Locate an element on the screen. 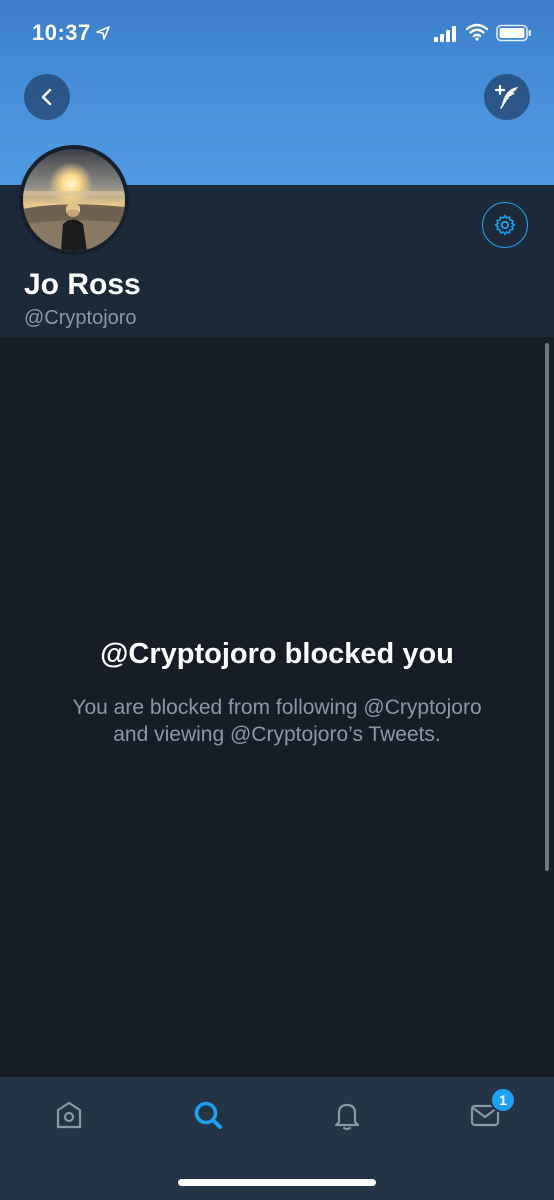 The image size is (554, 1200). tab-home is located at coordinates (69, 1115).